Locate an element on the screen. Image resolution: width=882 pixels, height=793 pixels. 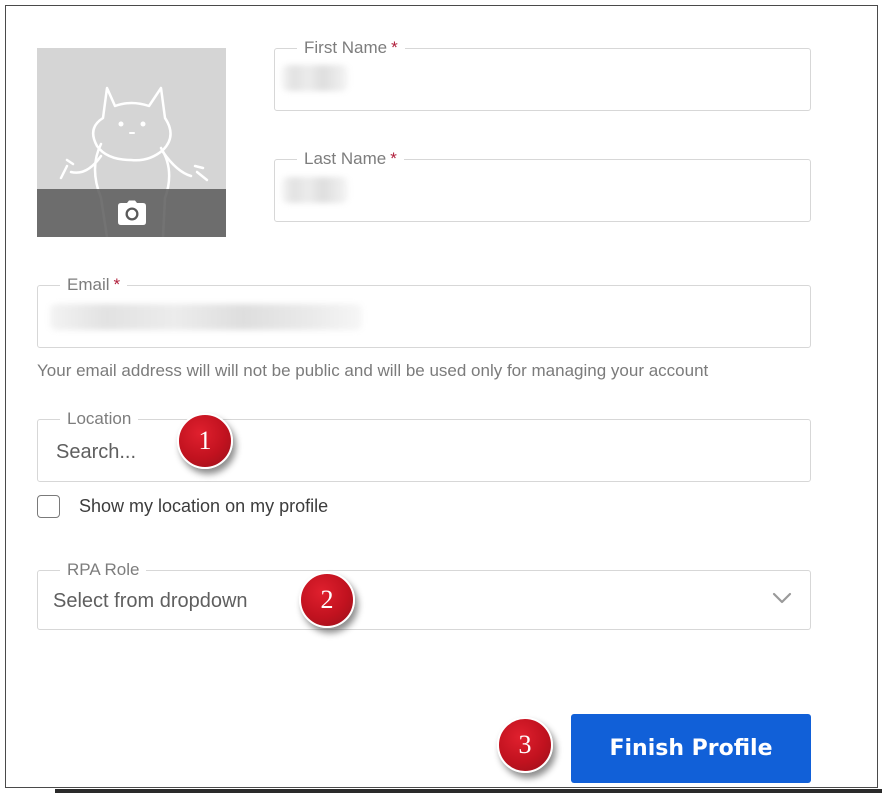
avatar-upload-overlay is located at coordinates (131, 213).